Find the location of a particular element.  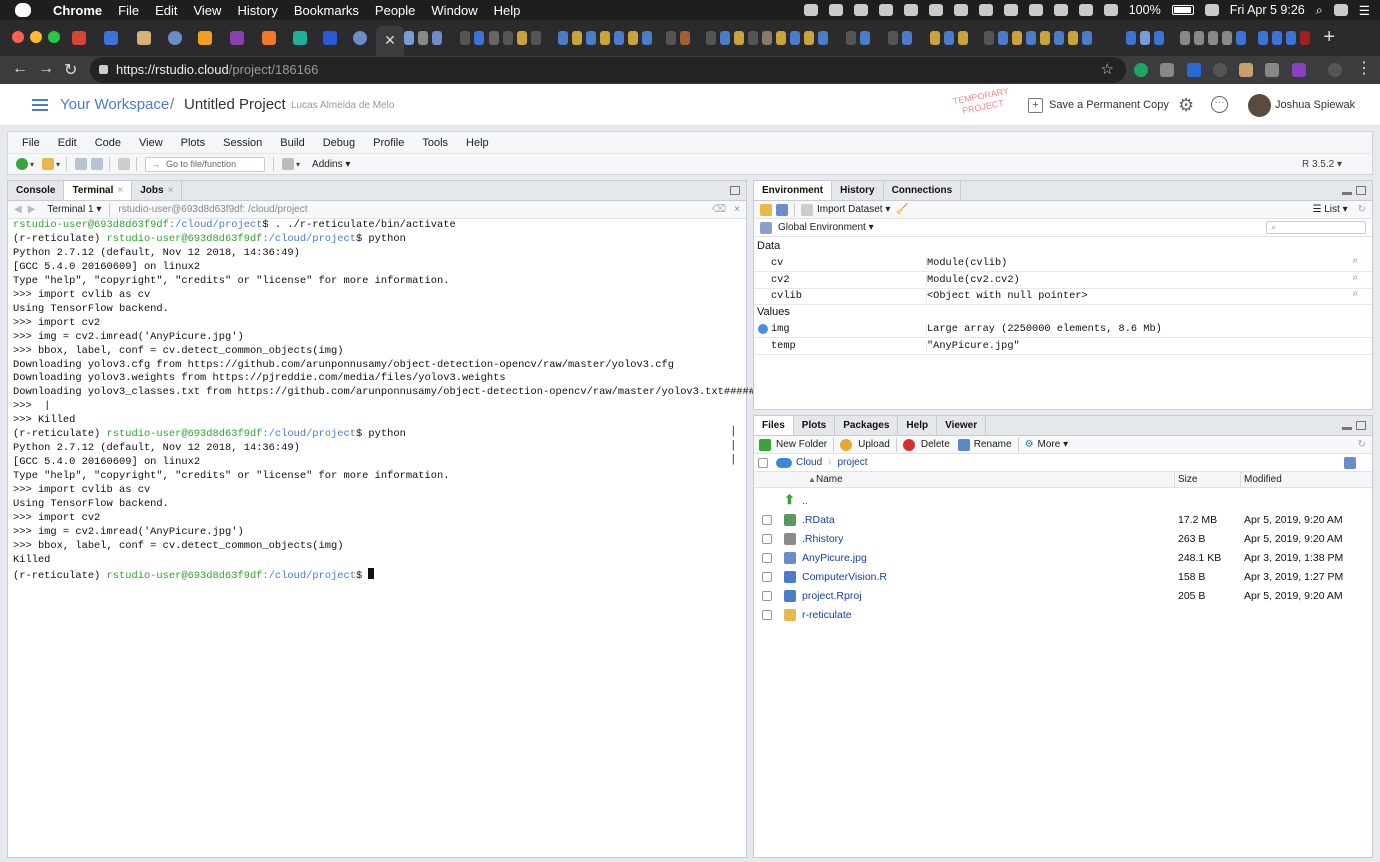

select-all-checkbox is located at coordinates (763, 462).